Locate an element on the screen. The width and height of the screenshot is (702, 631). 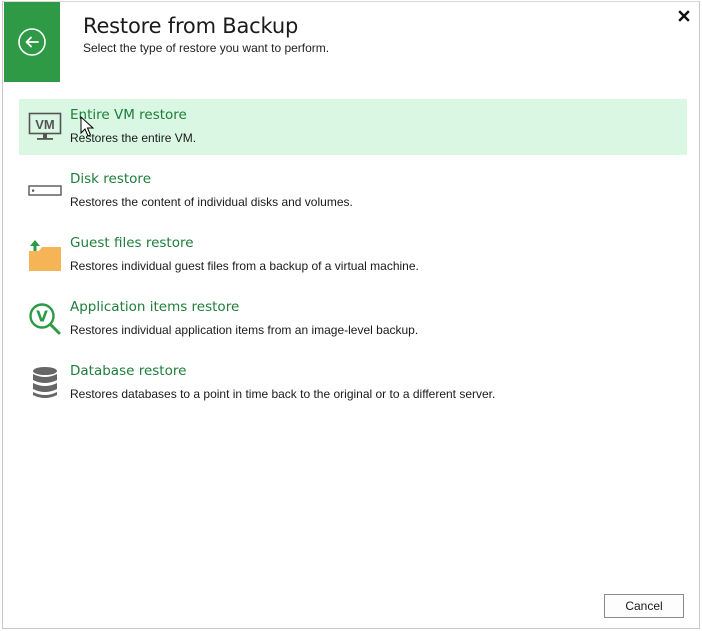
vm-monitor-icon: VM is located at coordinates (45, 127).